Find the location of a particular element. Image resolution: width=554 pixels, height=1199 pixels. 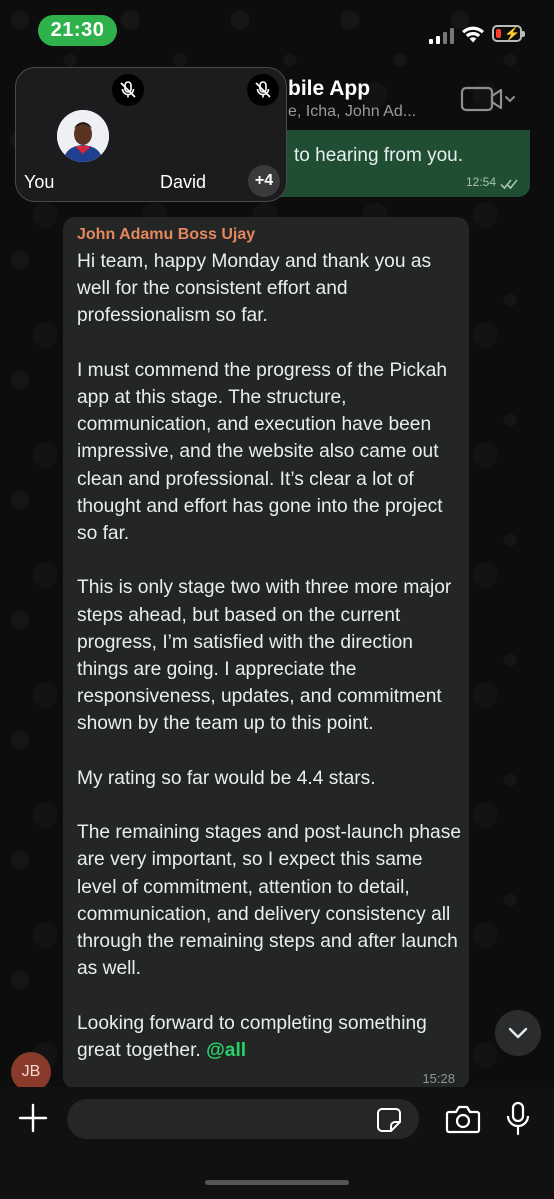

scroll-to-bottom-button is located at coordinates (518, 1033).